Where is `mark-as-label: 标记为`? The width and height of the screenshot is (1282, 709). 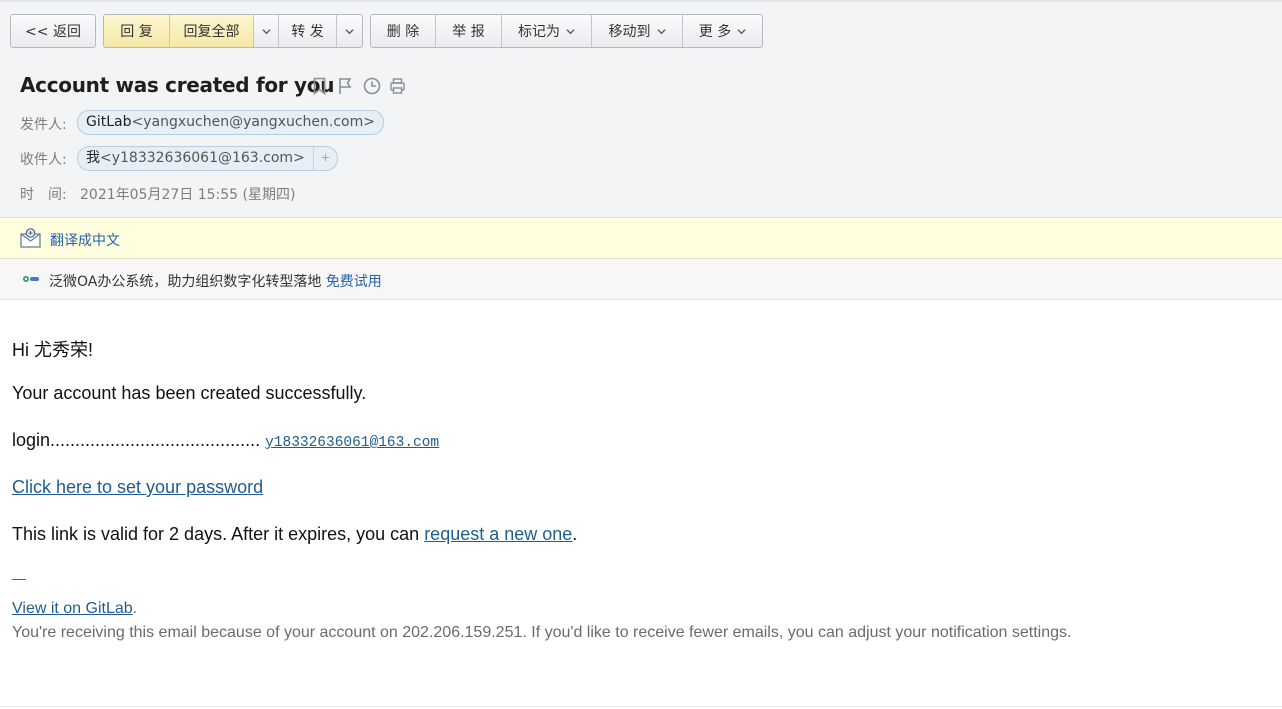
mark-as-label: 标记为 is located at coordinates (539, 32).